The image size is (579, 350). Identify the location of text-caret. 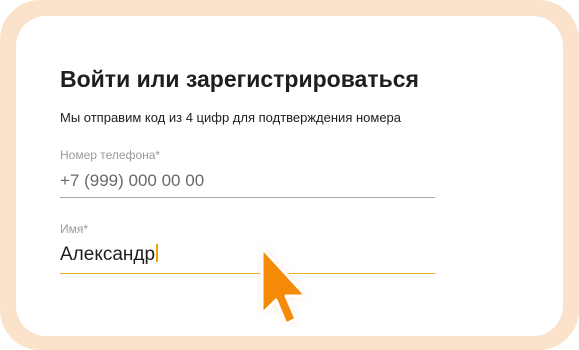
(157, 253).